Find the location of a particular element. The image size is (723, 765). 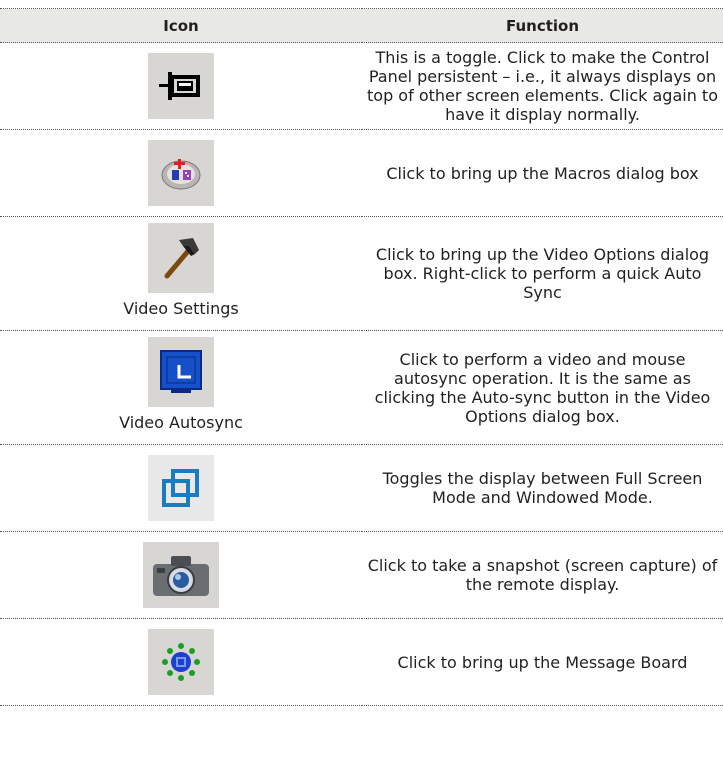

camera-icon is located at coordinates (181, 575).